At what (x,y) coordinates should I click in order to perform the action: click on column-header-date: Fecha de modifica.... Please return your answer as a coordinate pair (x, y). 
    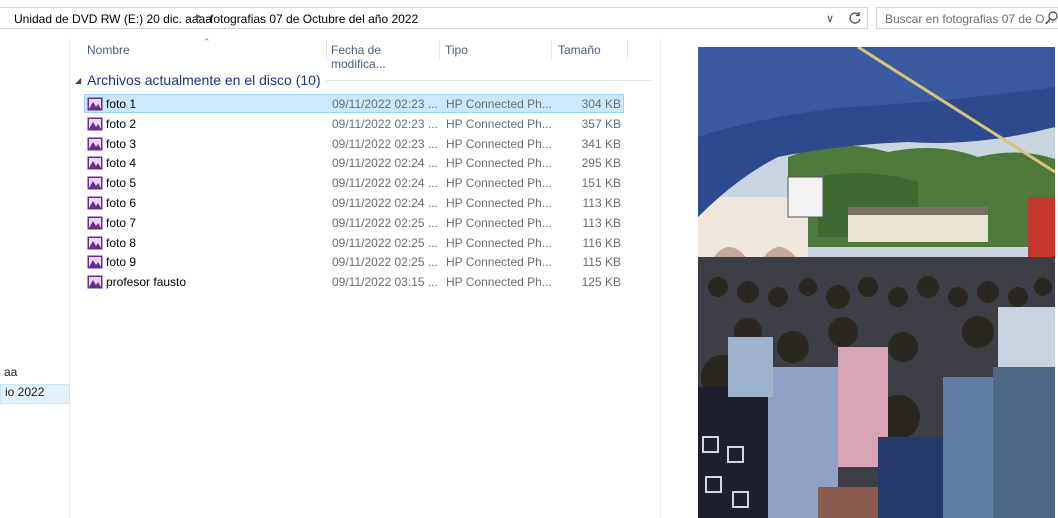
    Looking at the image, I should click on (385, 54).